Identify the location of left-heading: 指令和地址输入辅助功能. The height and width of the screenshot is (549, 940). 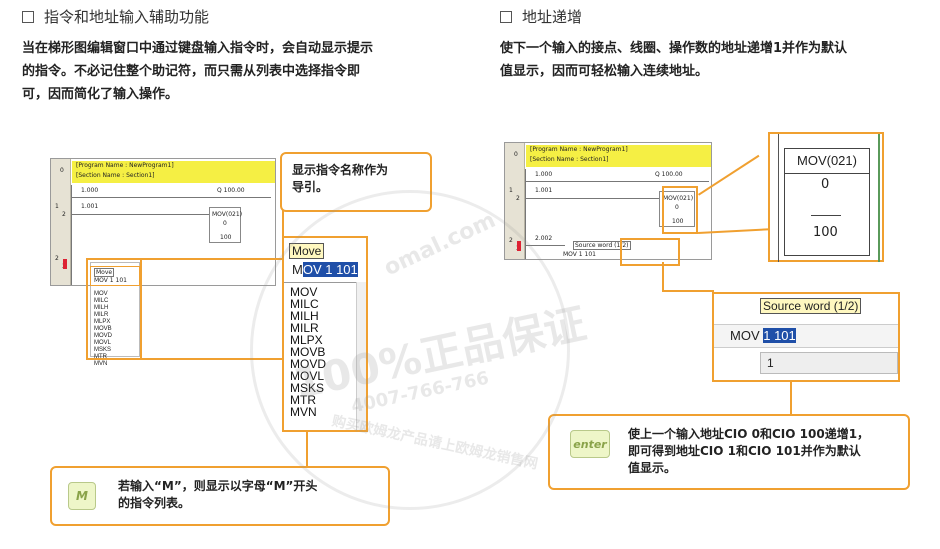
(115, 16).